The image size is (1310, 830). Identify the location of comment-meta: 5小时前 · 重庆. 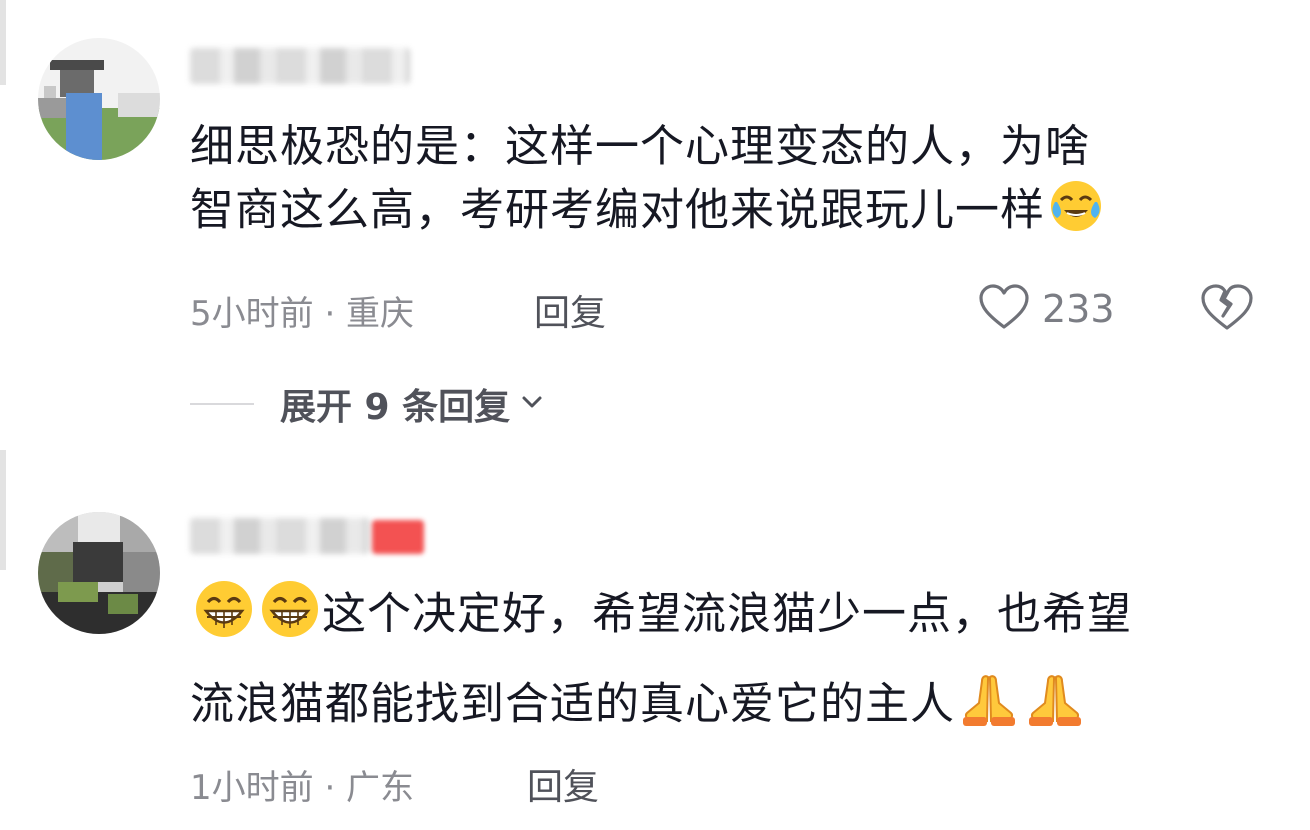
(302, 314).